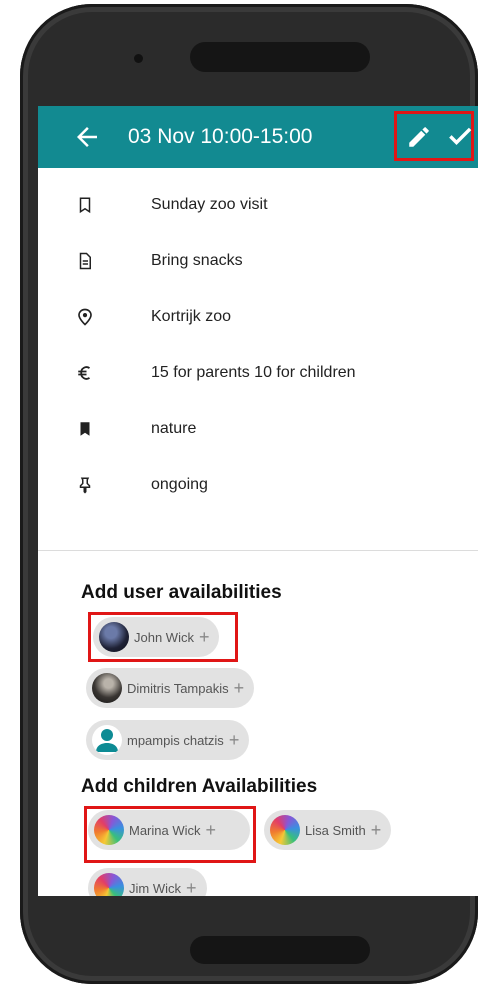 This screenshot has height=988, width=491. What do you see at coordinates (138, 58) in the screenshot?
I see `camera-dot` at bounding box center [138, 58].